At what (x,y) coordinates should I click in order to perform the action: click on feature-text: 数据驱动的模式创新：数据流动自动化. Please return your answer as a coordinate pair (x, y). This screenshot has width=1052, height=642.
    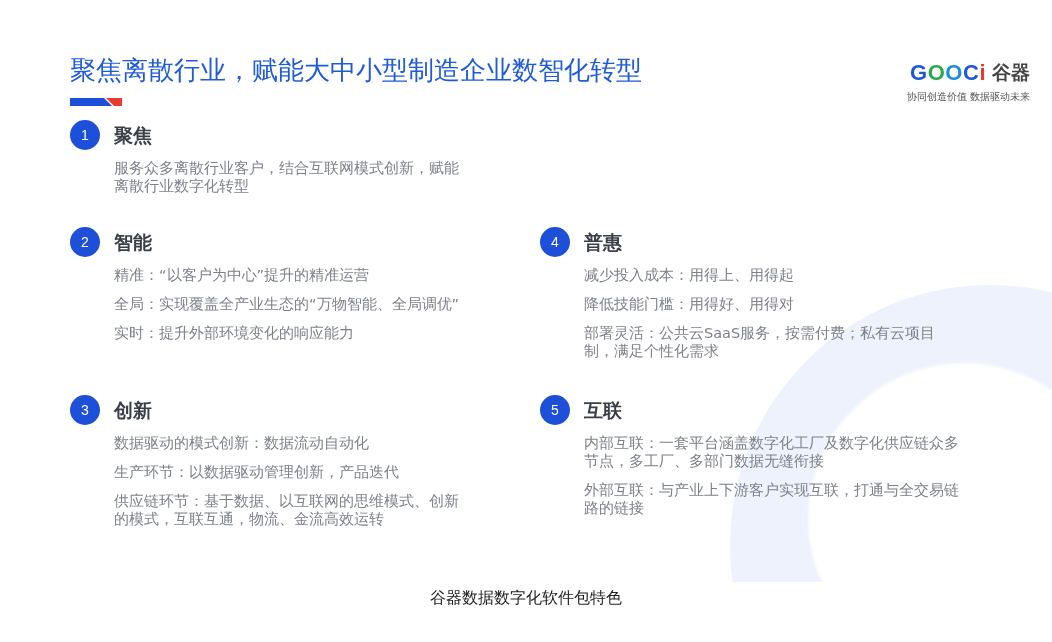
    Looking at the image, I should click on (242, 443).